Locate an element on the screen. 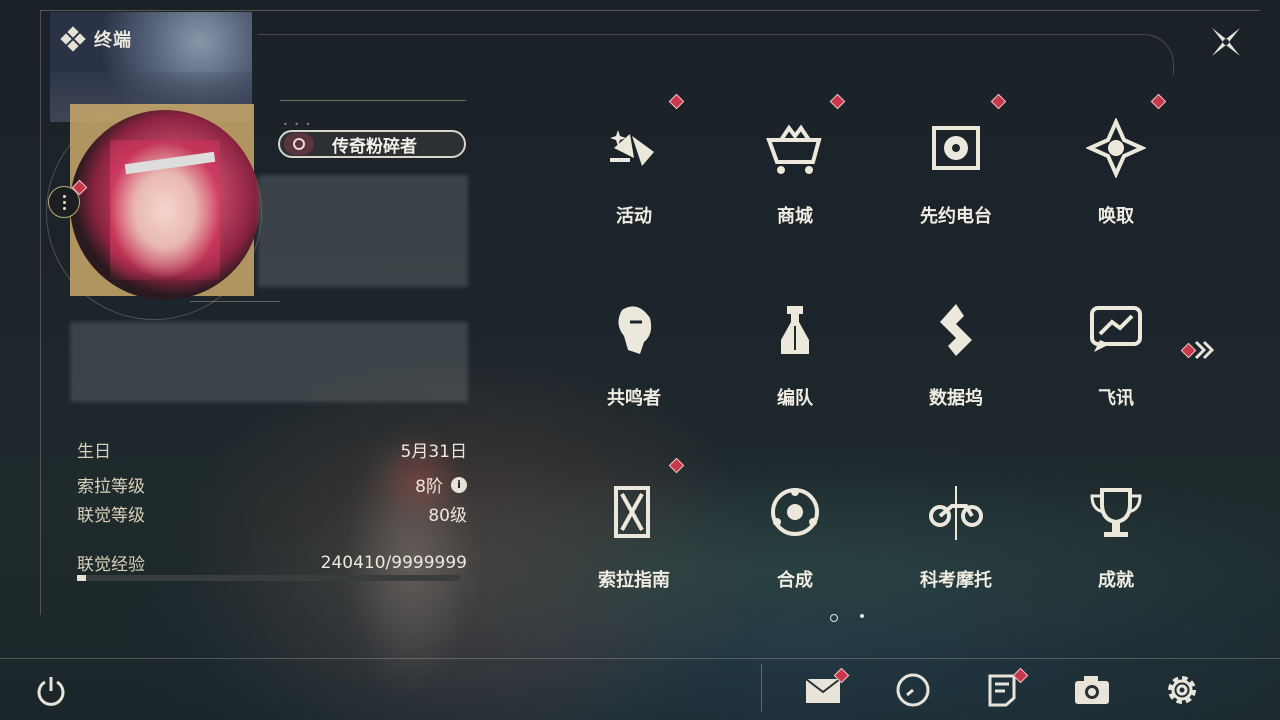 The height and width of the screenshot is (720, 1280). menu-item: 成就 is located at coordinates (1116, 527).